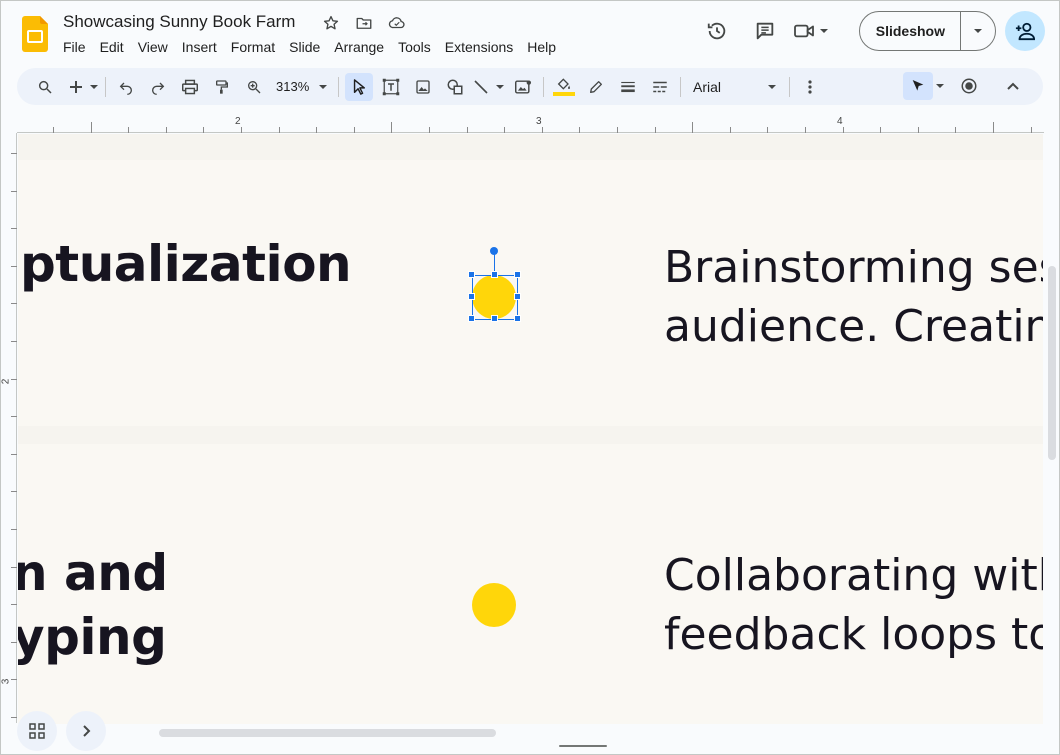 The height and width of the screenshot is (755, 1060). What do you see at coordinates (35, 34) in the screenshot?
I see `slides-logo-icon` at bounding box center [35, 34].